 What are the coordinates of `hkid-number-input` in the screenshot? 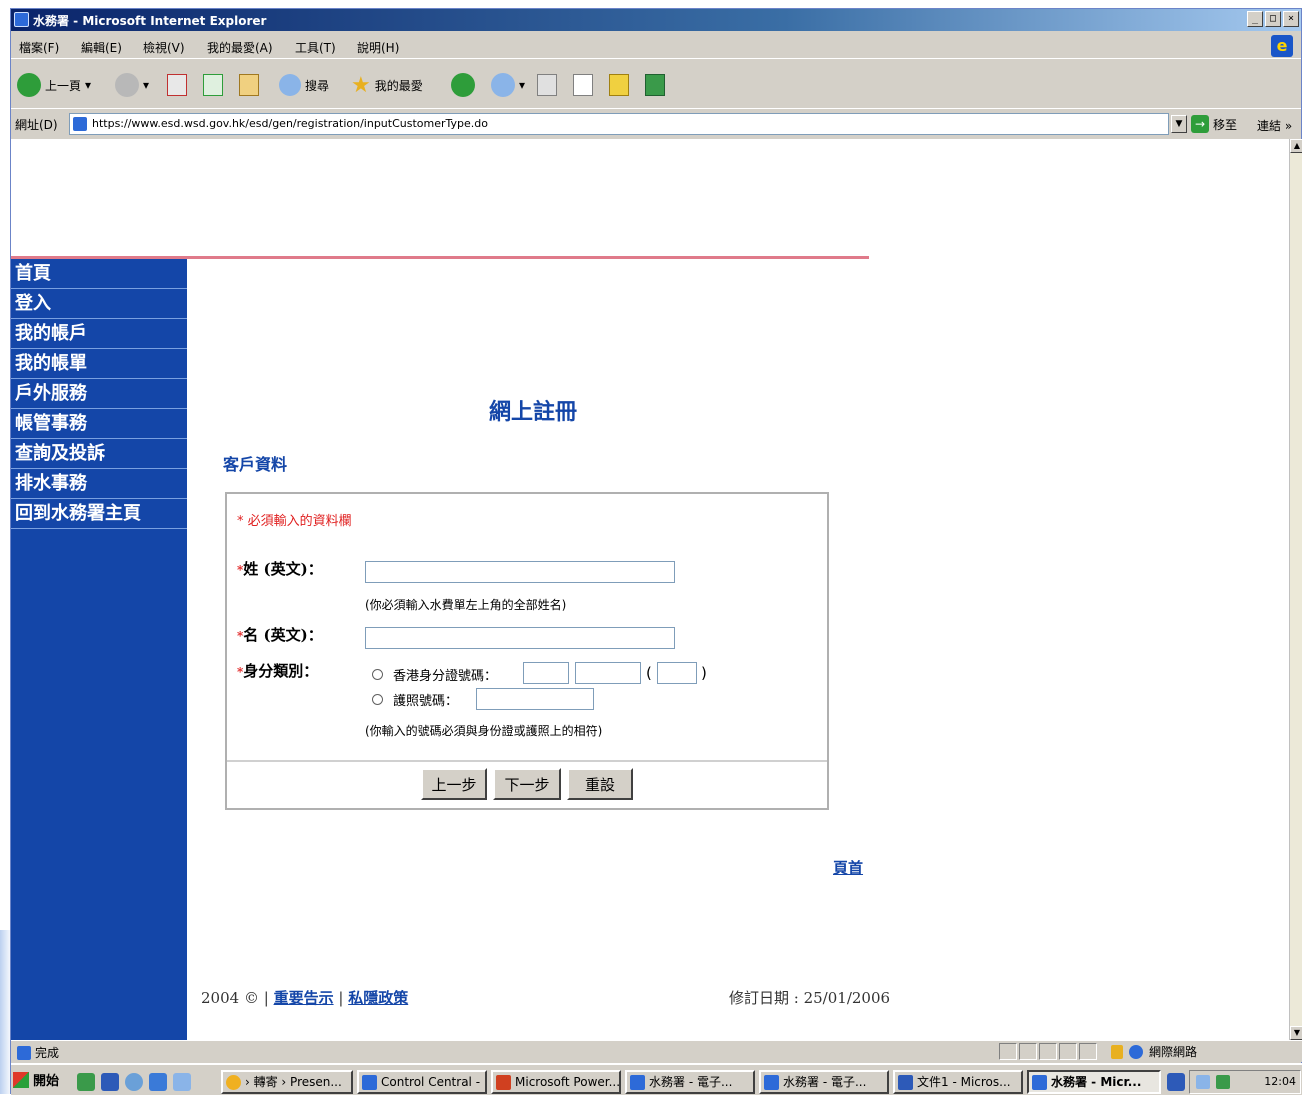 It's located at (608, 673).